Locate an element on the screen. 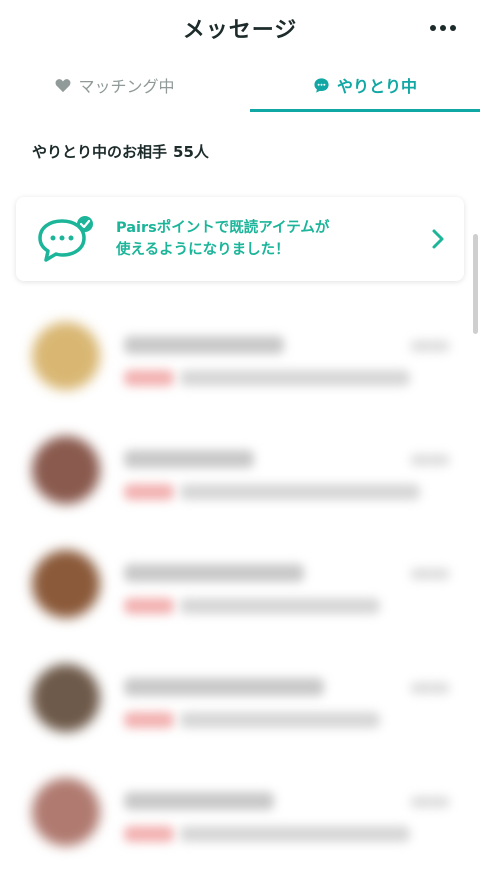 Image resolution: width=480 pixels, height=870 pixels. more-horizontal-icon is located at coordinates (443, 28).